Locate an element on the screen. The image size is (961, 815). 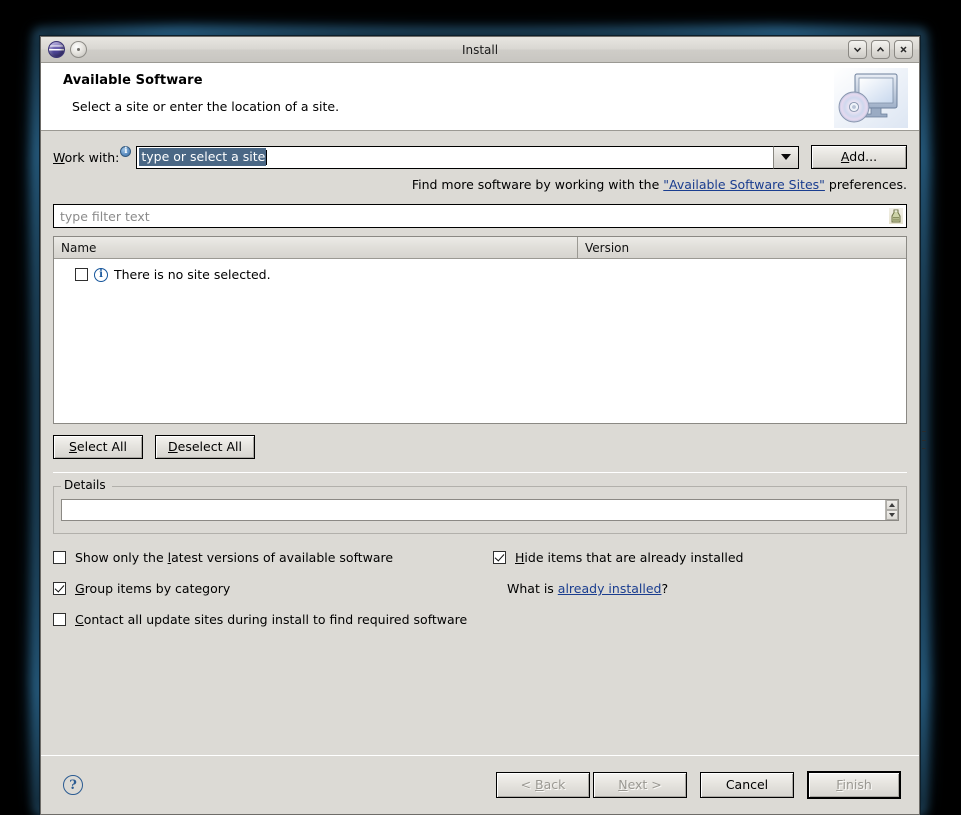
work-with-info-icon is located at coordinates (126, 151).